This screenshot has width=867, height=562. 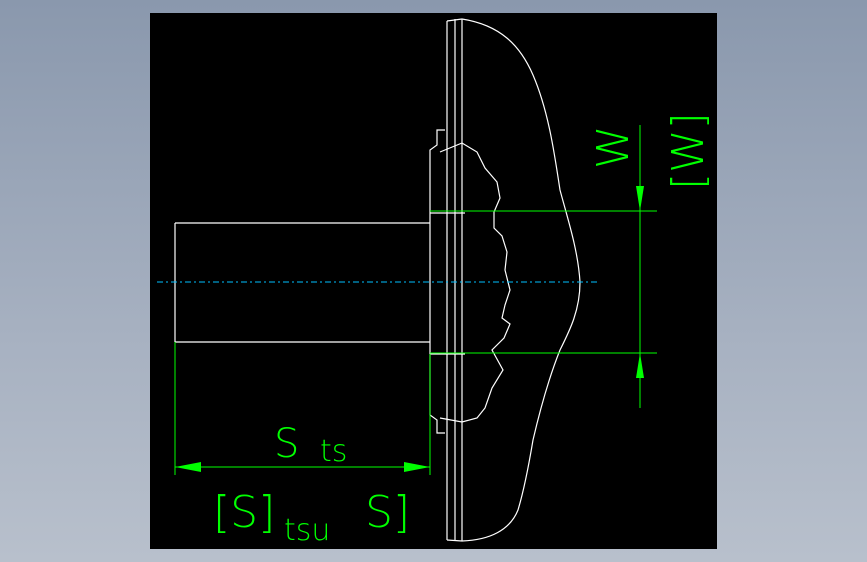 I want to click on w-bracket-label: [W], so click(x=688, y=151).